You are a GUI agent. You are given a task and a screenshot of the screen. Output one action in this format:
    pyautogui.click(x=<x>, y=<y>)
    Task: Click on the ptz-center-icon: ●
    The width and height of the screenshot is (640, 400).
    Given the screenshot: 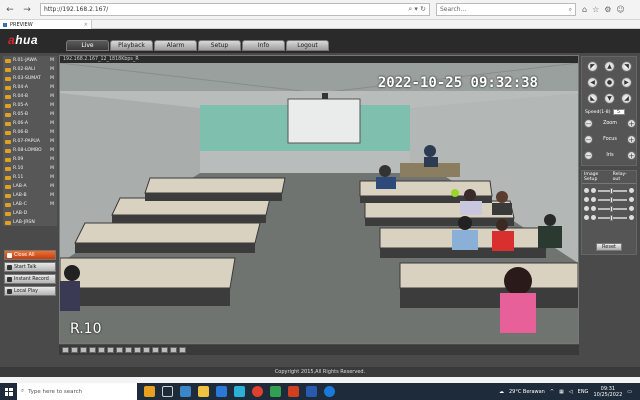 What is the action you would take?
    pyautogui.click(x=609, y=82)
    